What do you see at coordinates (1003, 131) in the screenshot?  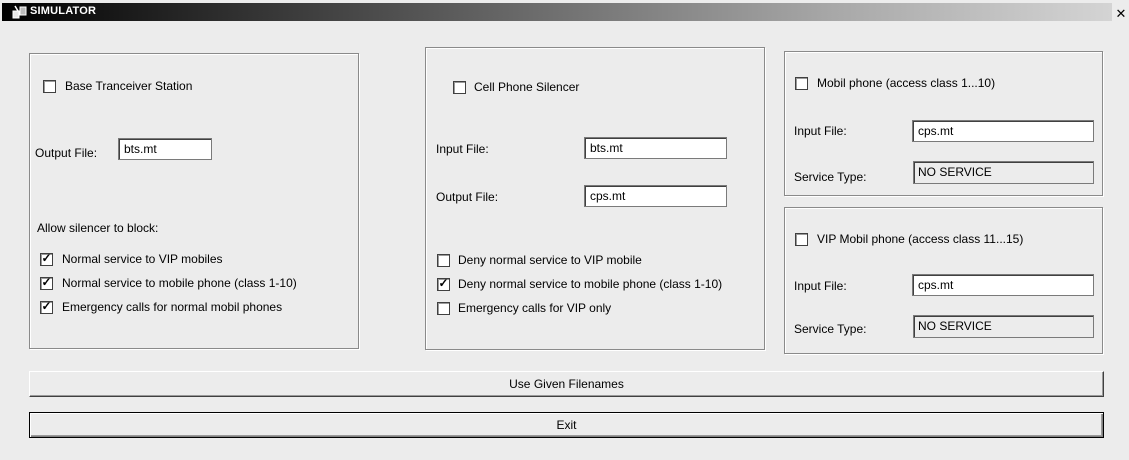 I see `mobil-input-field: cps.mt` at bounding box center [1003, 131].